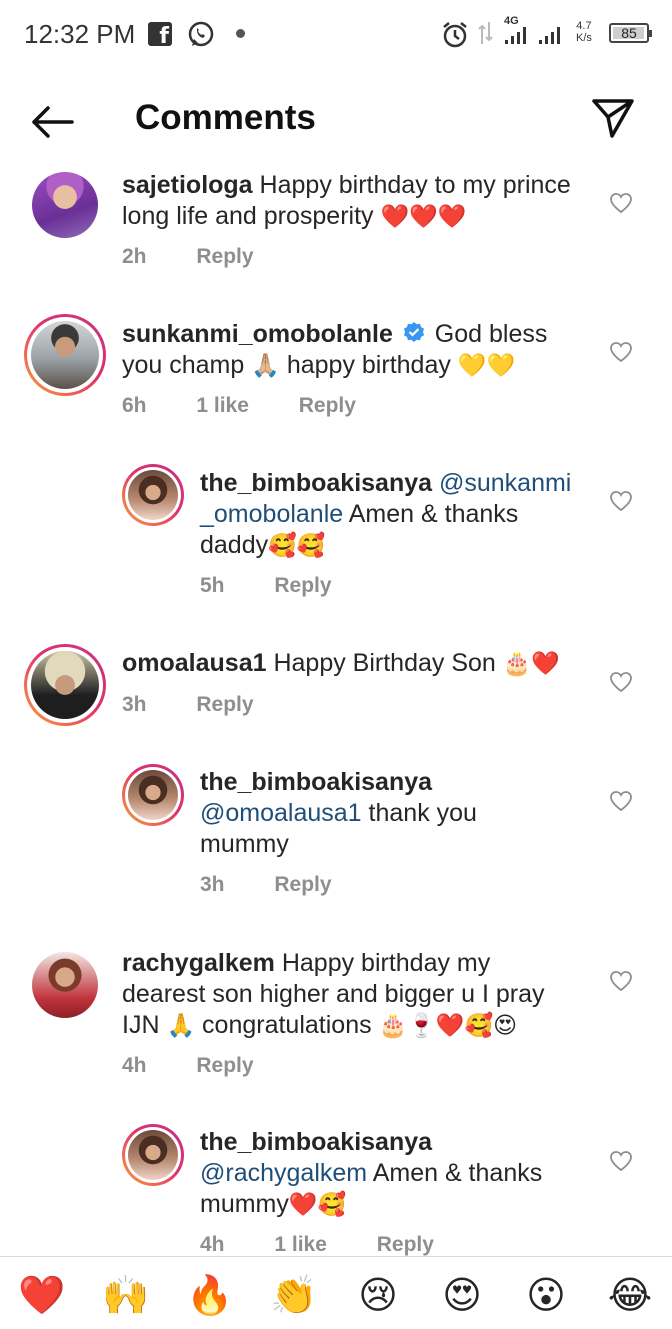 The height and width of the screenshot is (1329, 672). What do you see at coordinates (336, 1292) in the screenshot?
I see `emoji-reaction-bar: ❤️ 🙌 🔥 👏 😢 😍 😮 😂` at bounding box center [336, 1292].